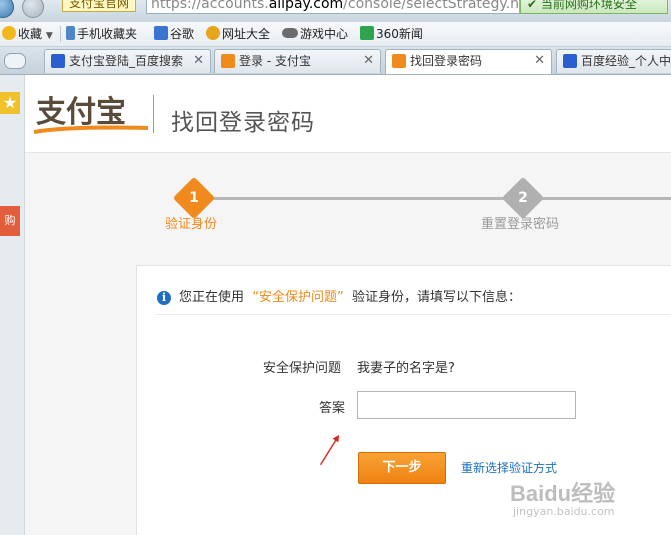  I want to click on url-host: alipay.com, so click(306, 6).